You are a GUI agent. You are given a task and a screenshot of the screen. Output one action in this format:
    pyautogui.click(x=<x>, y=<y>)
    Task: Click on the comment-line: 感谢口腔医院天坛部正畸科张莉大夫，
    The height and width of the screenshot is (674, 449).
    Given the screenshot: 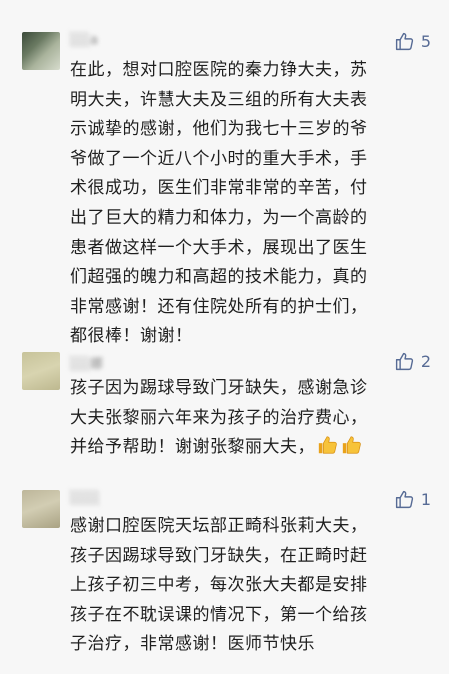 What is the action you would take?
    pyautogui.click(x=219, y=526)
    